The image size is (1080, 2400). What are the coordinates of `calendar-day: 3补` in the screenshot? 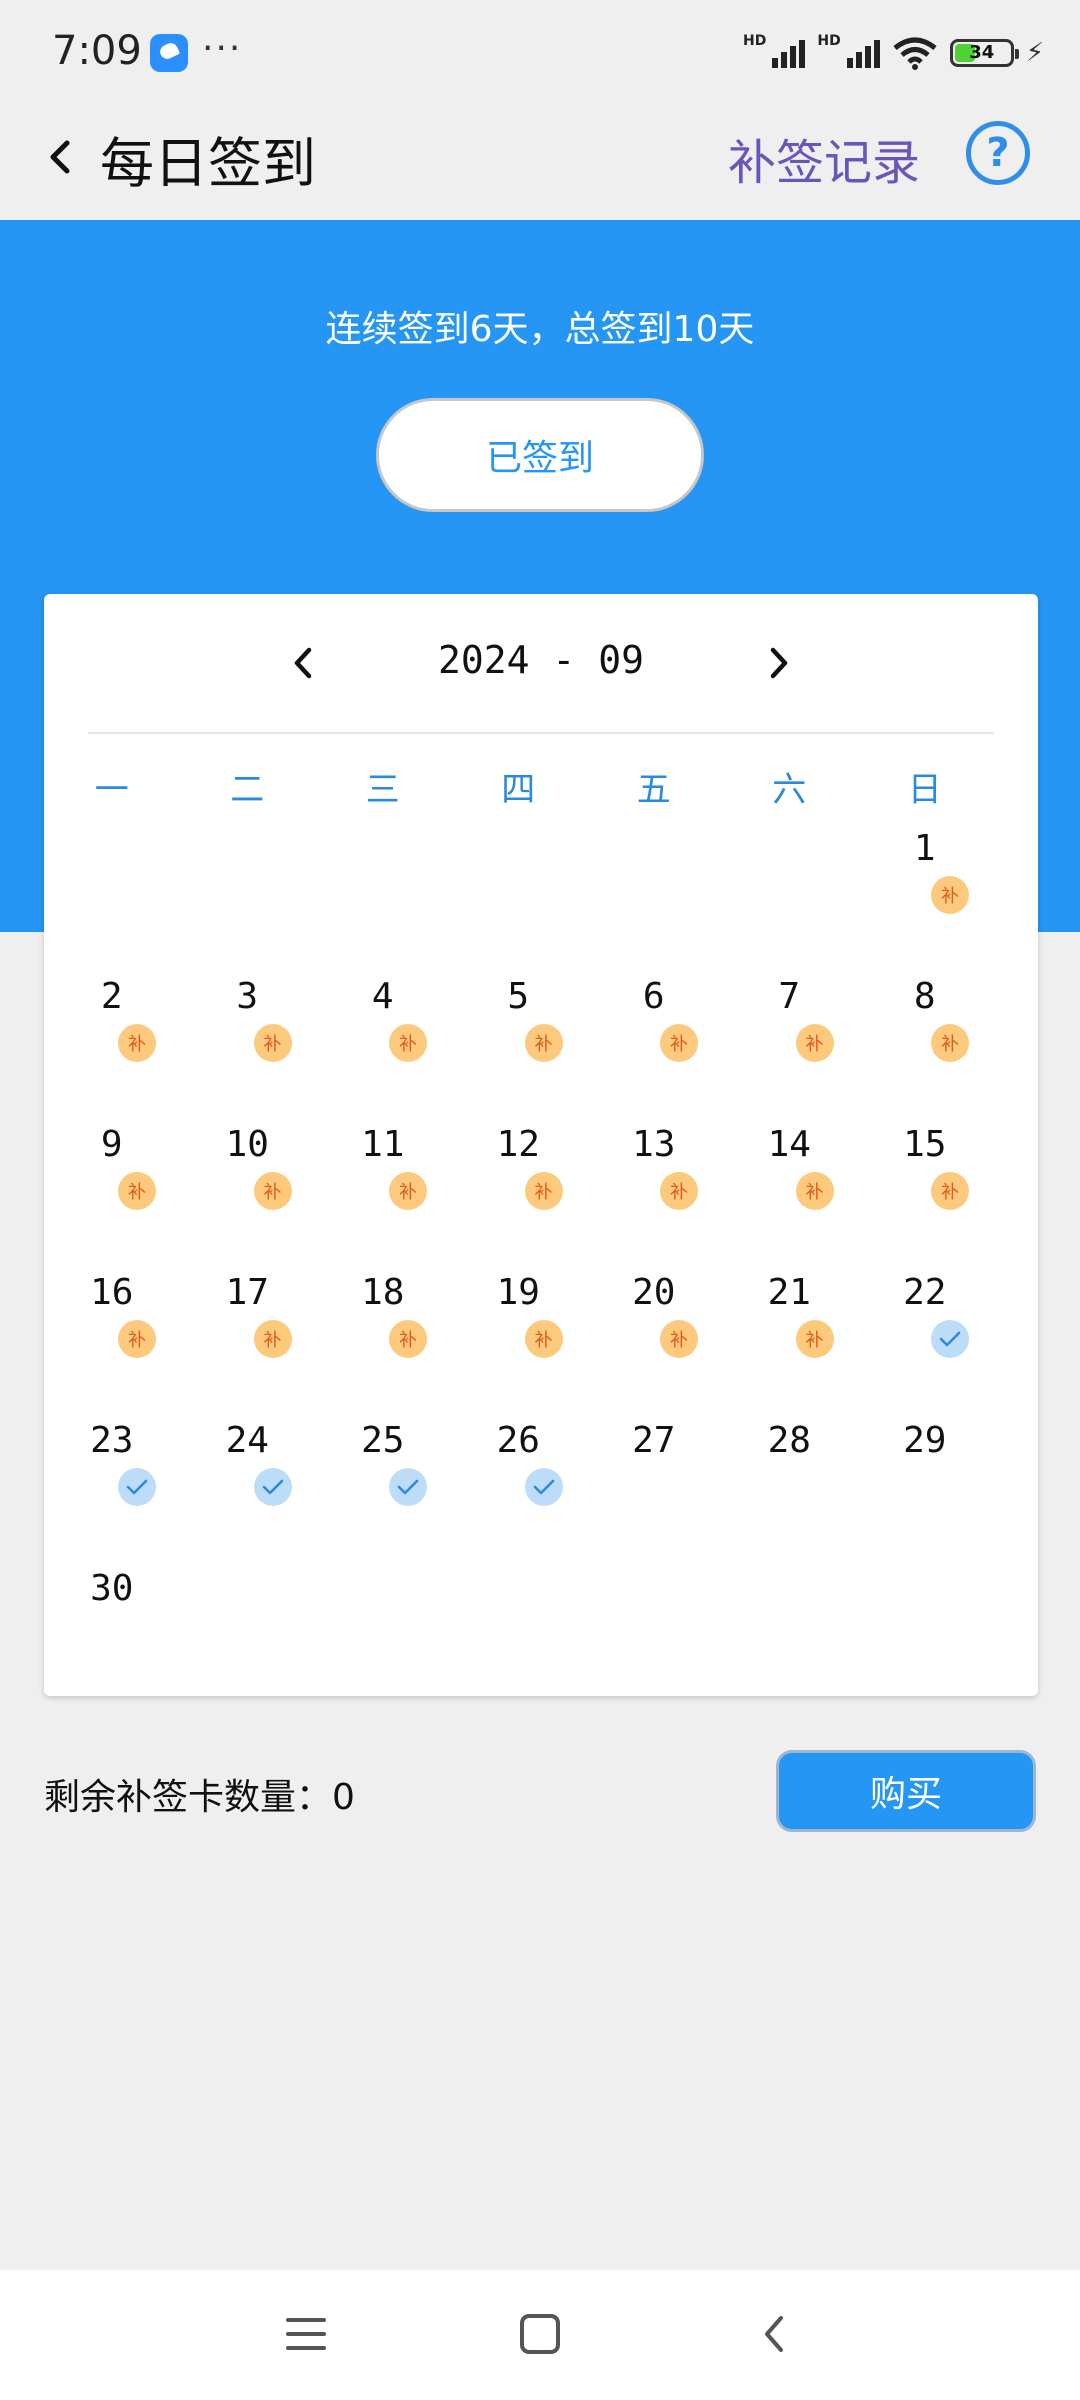 It's located at (248, 1028).